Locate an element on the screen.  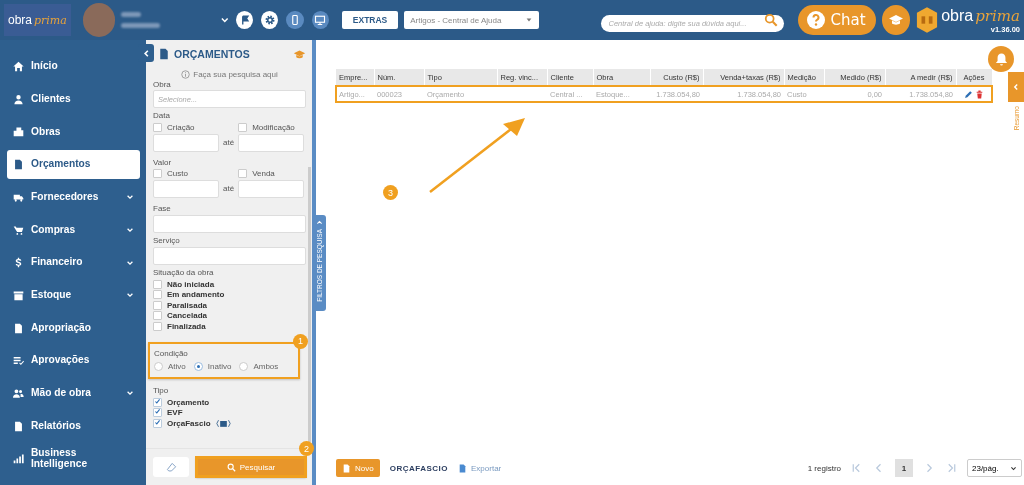
blurred-name-placeholder is located at coordinates (140, 20).